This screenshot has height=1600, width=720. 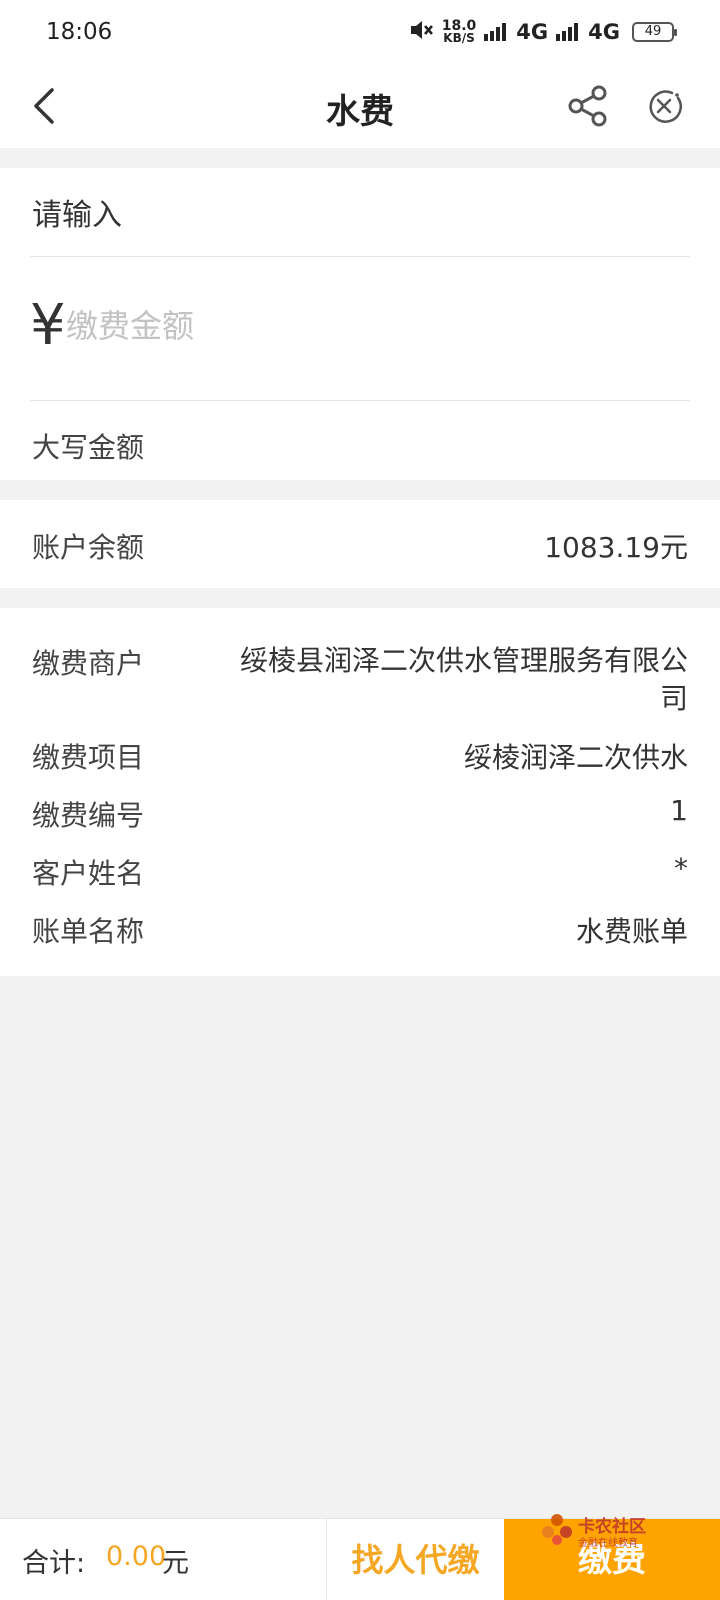 What do you see at coordinates (136, 1556) in the screenshot?
I see `total-value: 0.00` at bounding box center [136, 1556].